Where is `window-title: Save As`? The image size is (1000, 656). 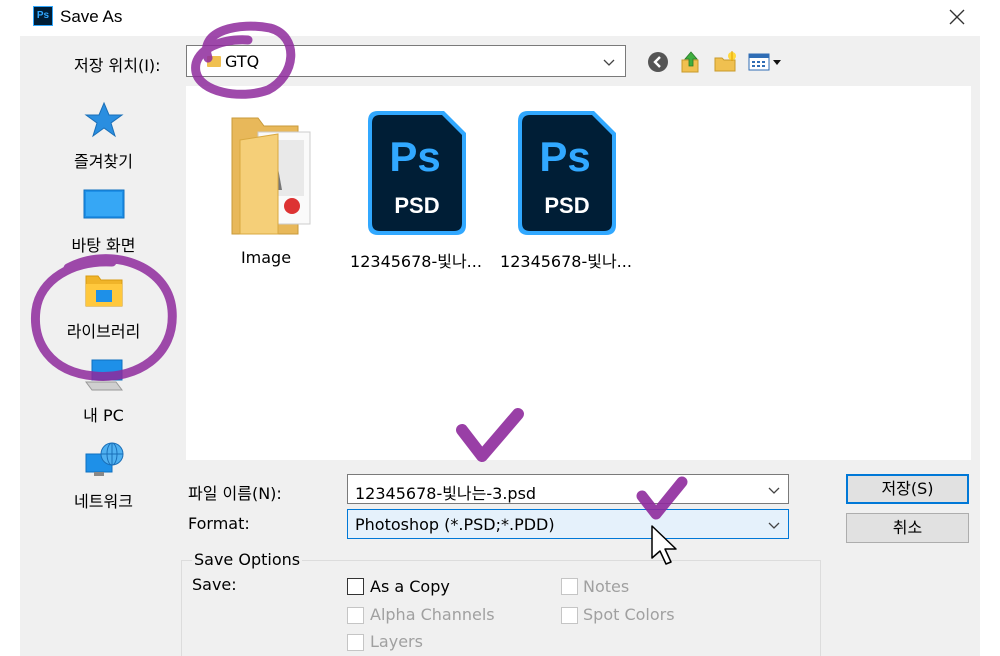
window-title: Save As is located at coordinates (91, 16).